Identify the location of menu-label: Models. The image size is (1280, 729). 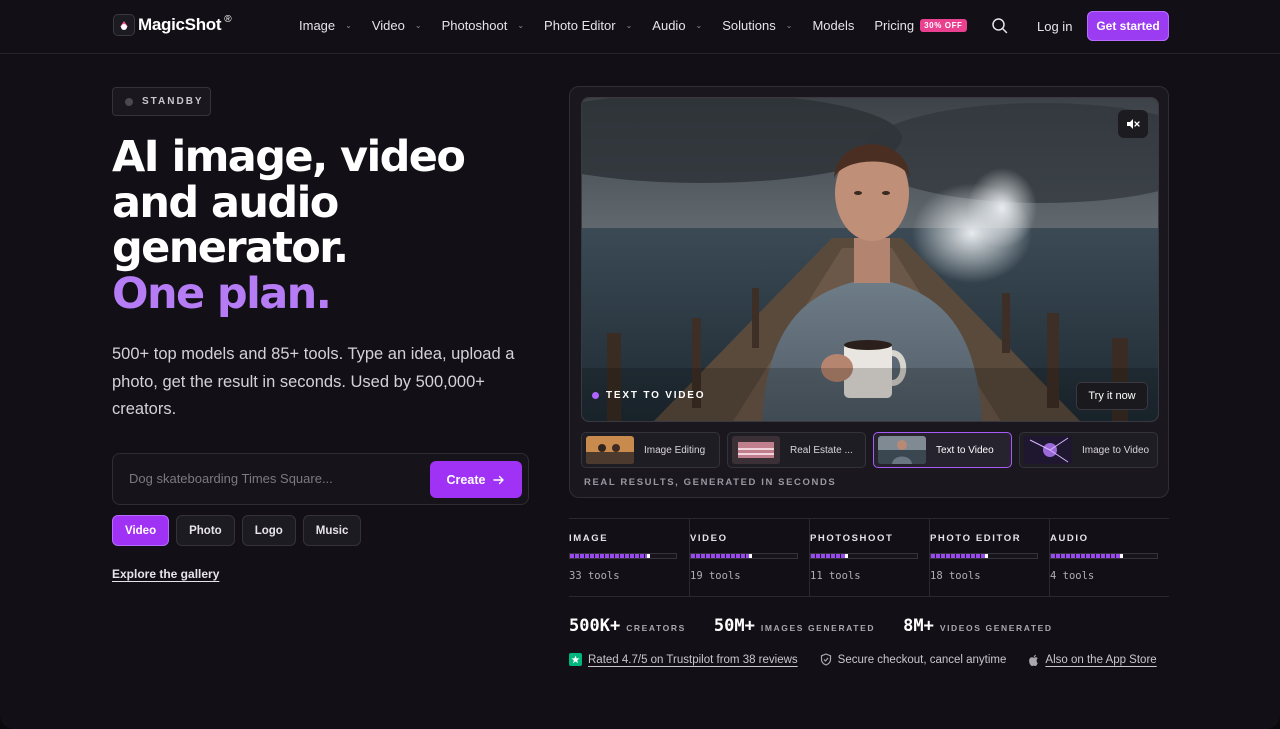
(833, 25).